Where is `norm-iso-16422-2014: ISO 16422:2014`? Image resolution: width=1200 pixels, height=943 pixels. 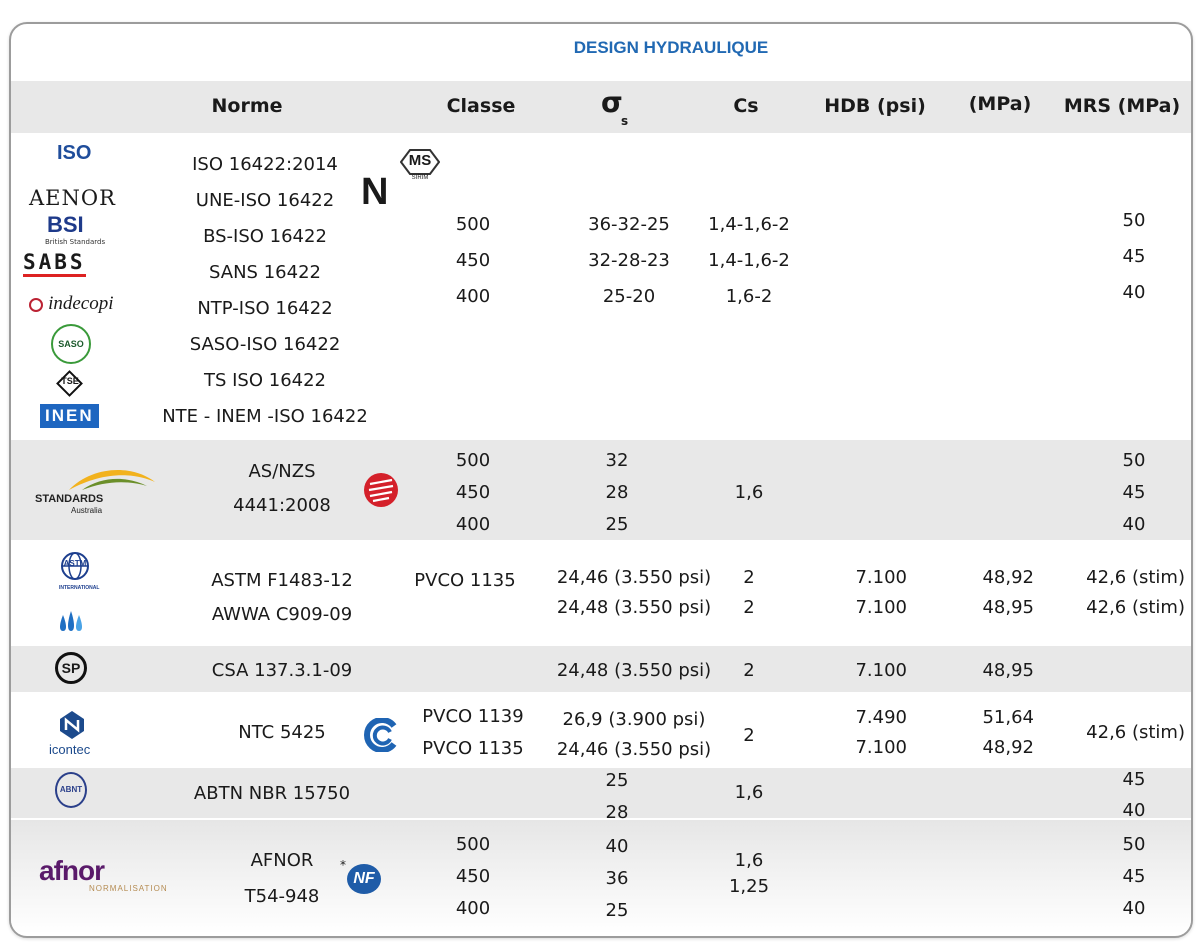 norm-iso-16422-2014: ISO 16422:2014 is located at coordinates (265, 164).